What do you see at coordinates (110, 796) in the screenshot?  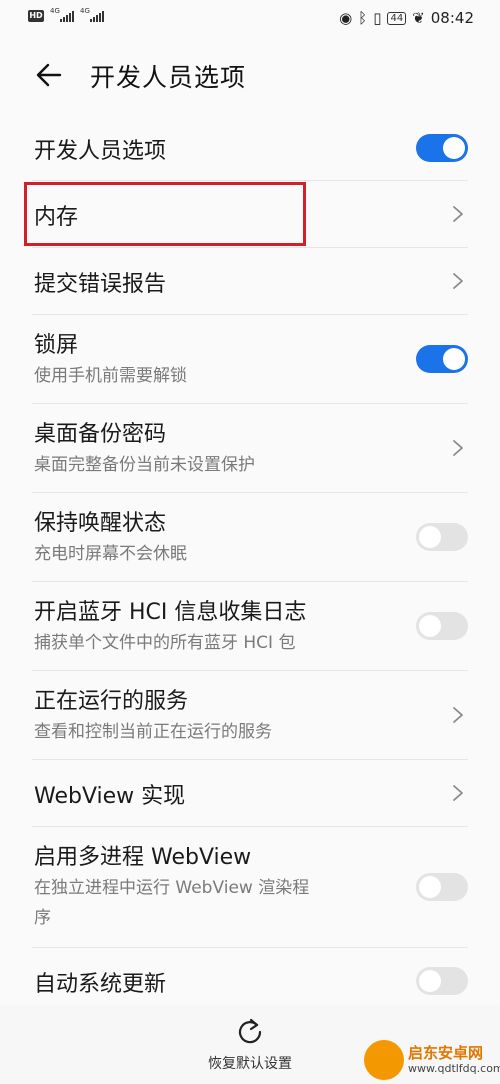 I see `setting-title: WebView 实现` at bounding box center [110, 796].